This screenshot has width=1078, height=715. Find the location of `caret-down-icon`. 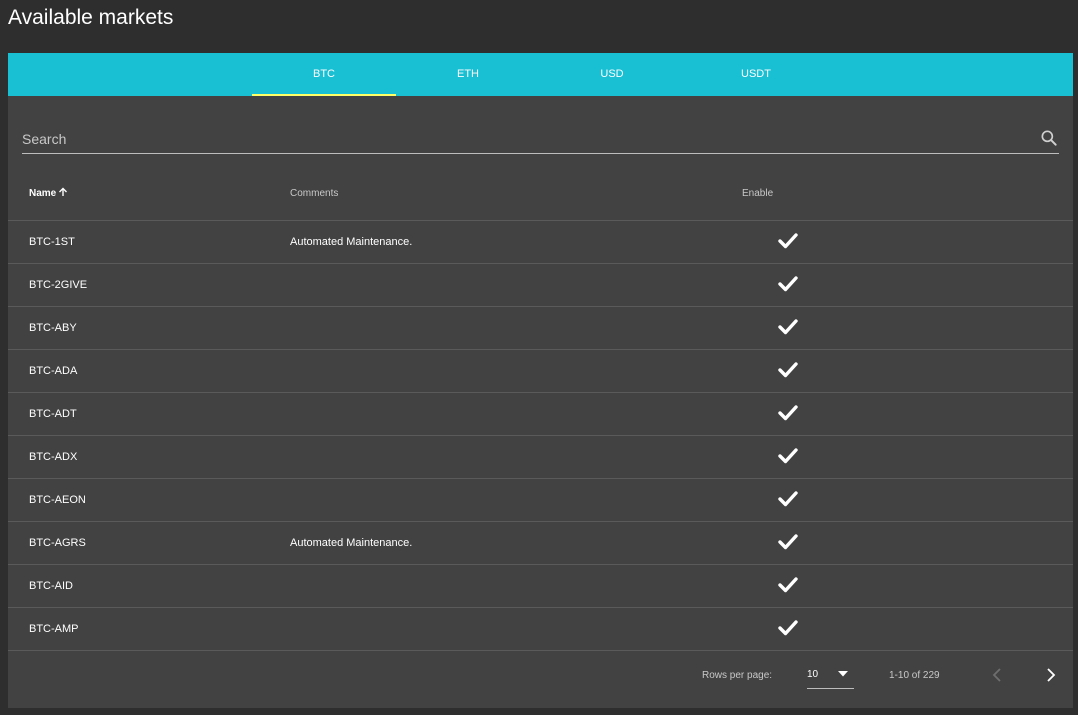

caret-down-icon is located at coordinates (843, 674).